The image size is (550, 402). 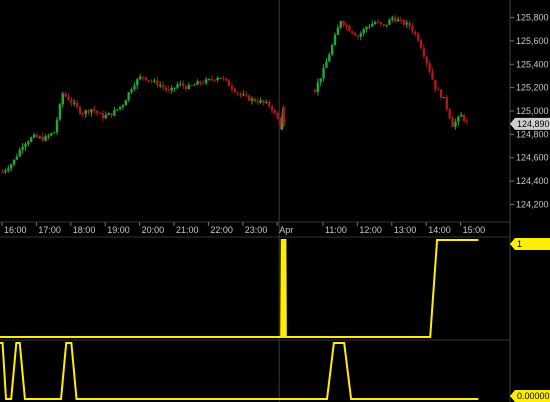 I want to click on time-tick-label: 14:00, so click(x=439, y=230).